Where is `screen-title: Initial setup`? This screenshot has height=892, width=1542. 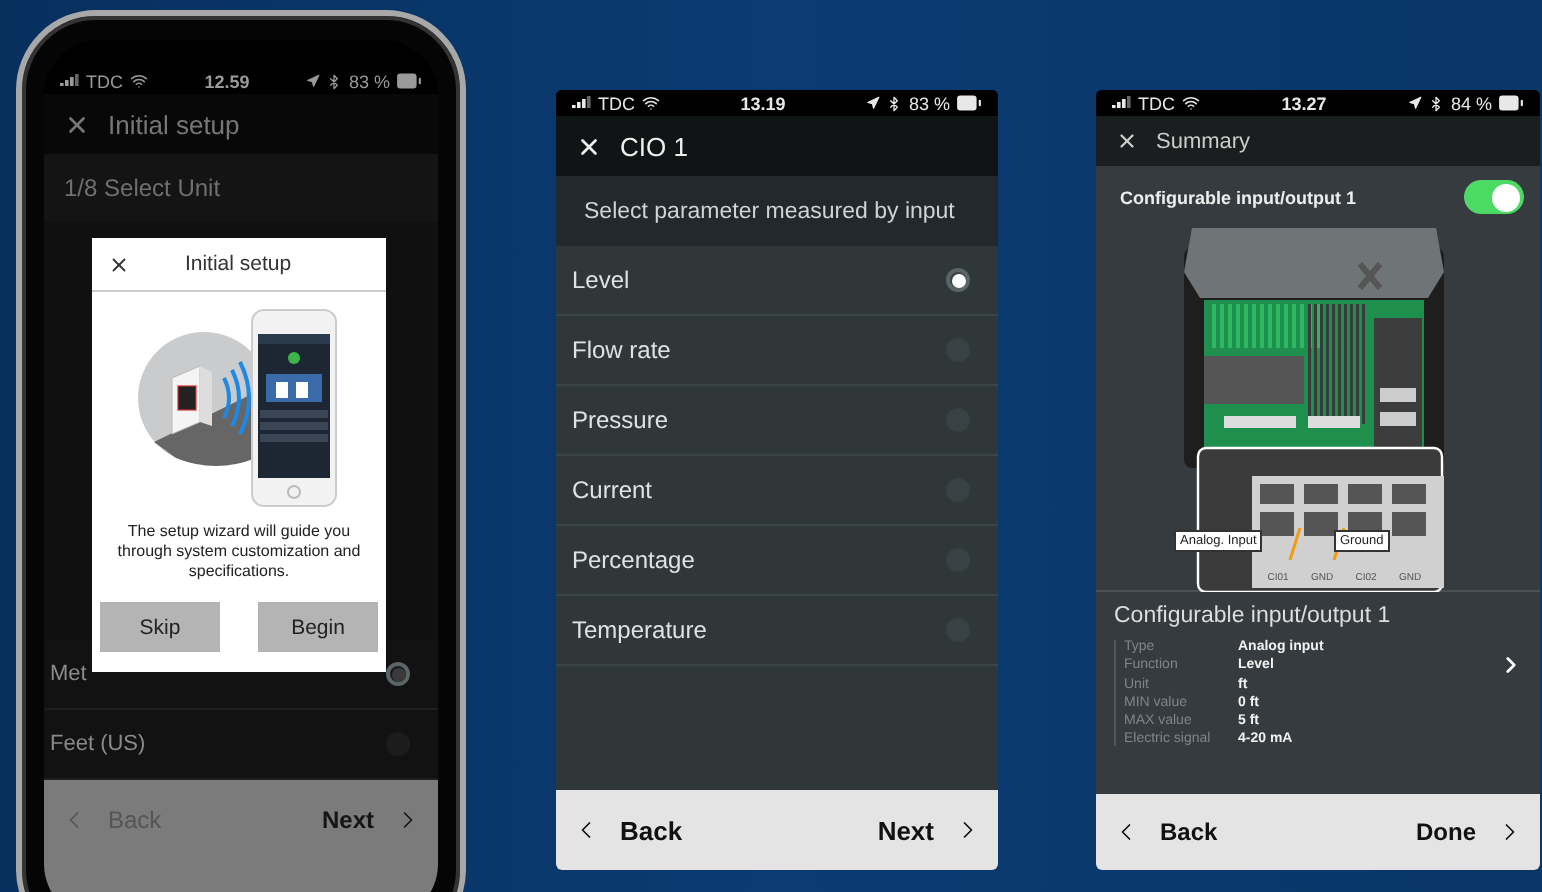
screen-title: Initial setup is located at coordinates (174, 124).